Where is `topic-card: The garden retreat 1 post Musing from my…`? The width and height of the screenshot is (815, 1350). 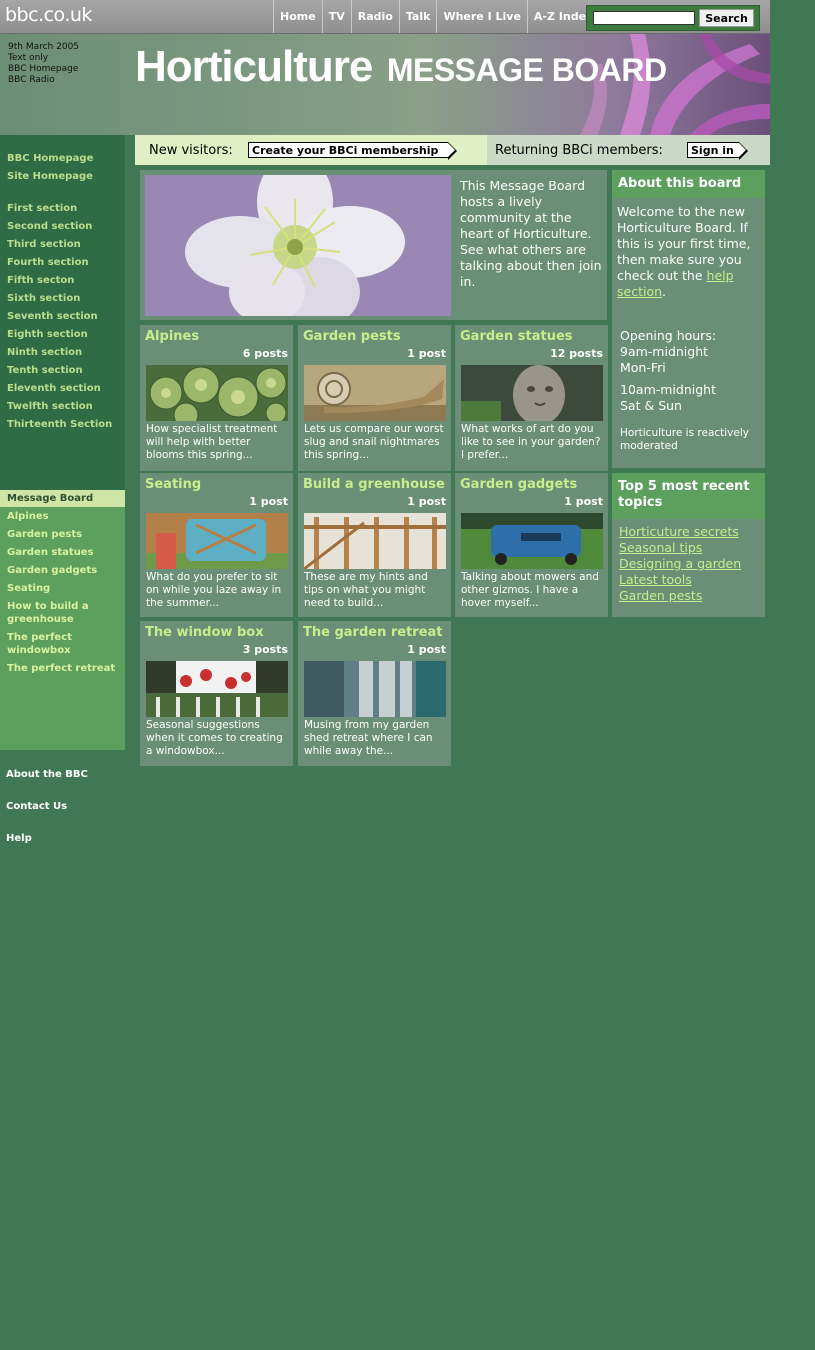
topic-card: The garden retreat 1 post Musing from my… is located at coordinates (374, 693).